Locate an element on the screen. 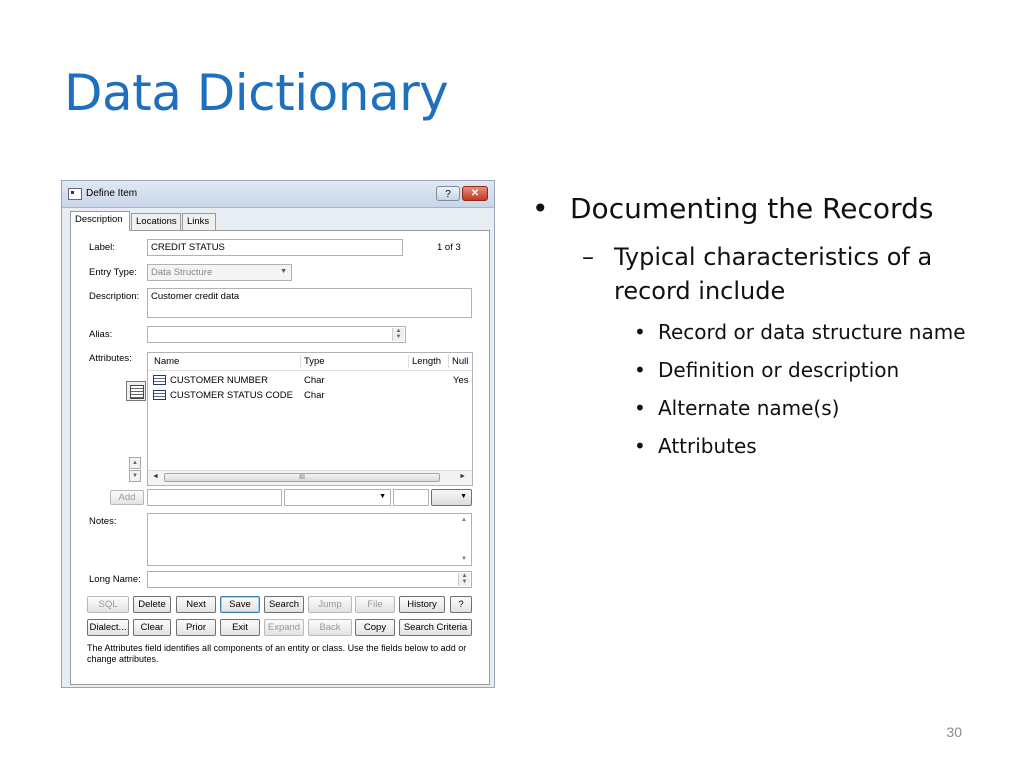 This screenshot has height=768, width=1024. table-row: CUSTOMER NUMBER Char Yes is located at coordinates (310, 380).